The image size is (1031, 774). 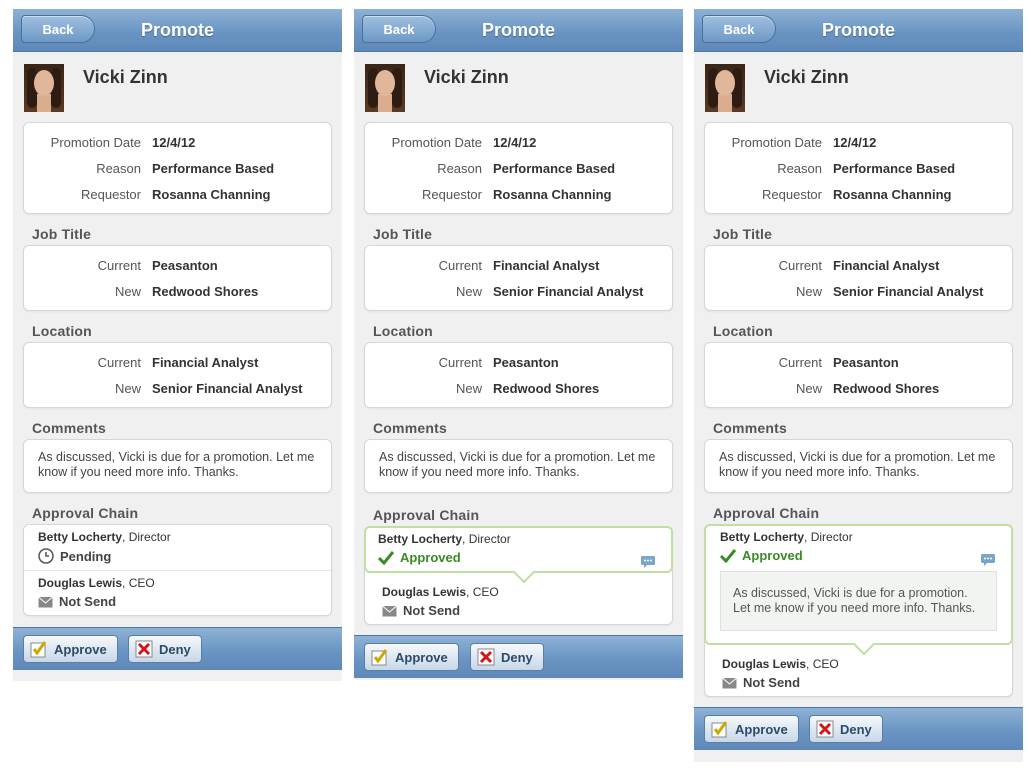 What do you see at coordinates (892, 194) in the screenshot?
I see `requestor-value: Rosanna Channing` at bounding box center [892, 194].